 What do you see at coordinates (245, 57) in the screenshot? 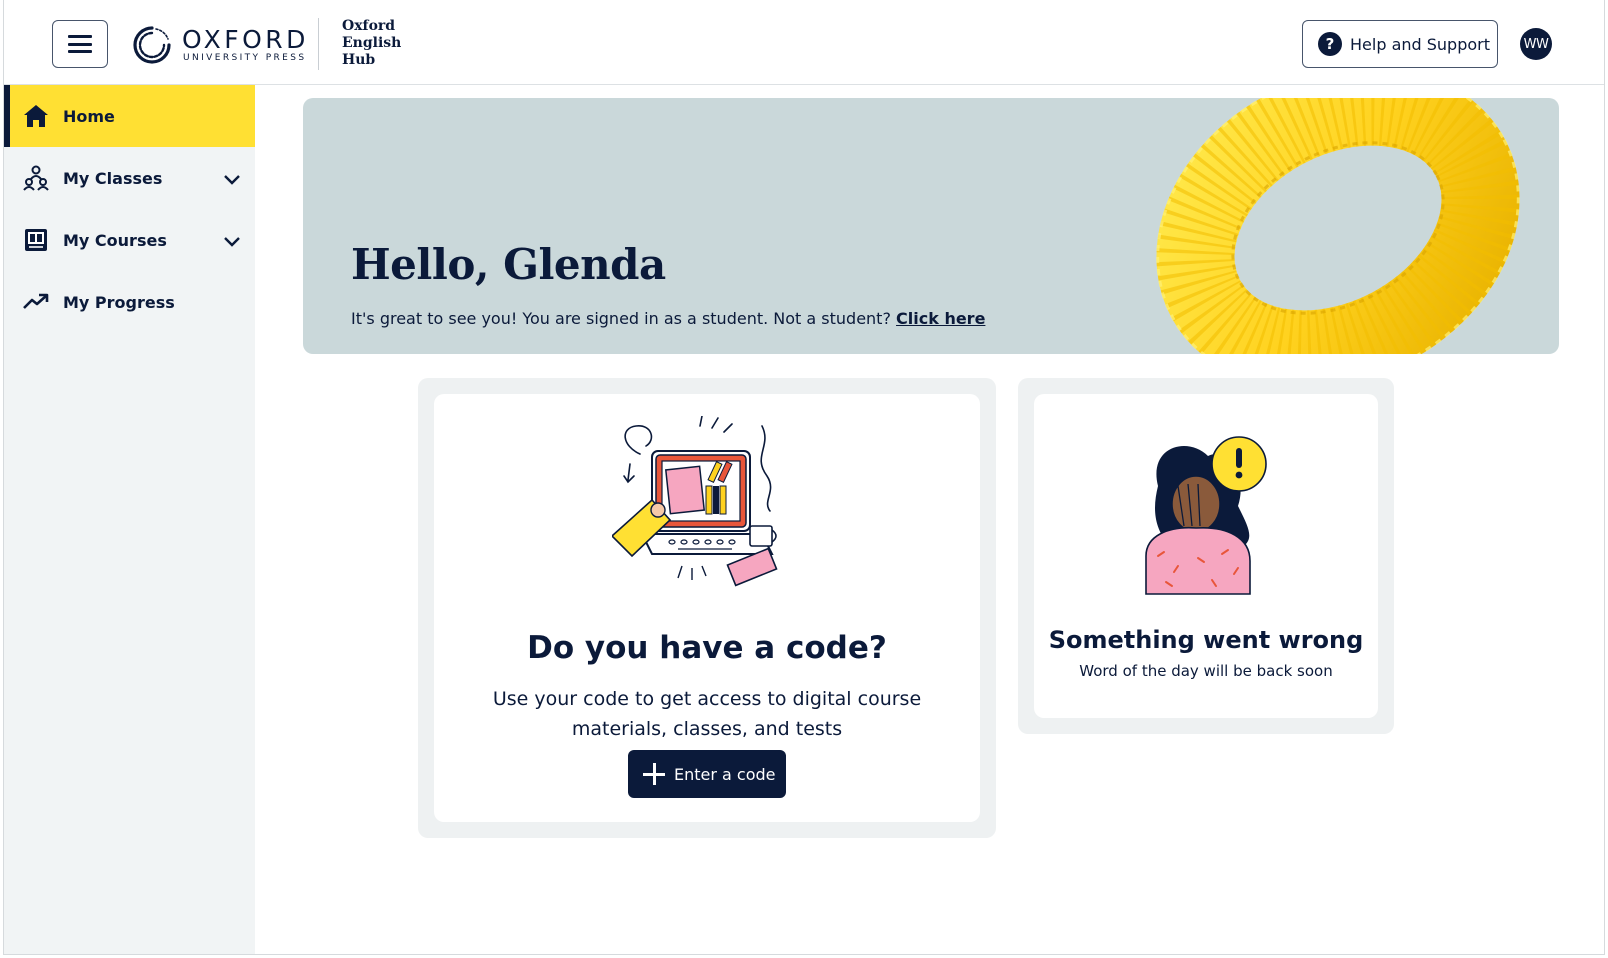
I see `logo-subtitle: UNIVERSITY PRESS` at bounding box center [245, 57].